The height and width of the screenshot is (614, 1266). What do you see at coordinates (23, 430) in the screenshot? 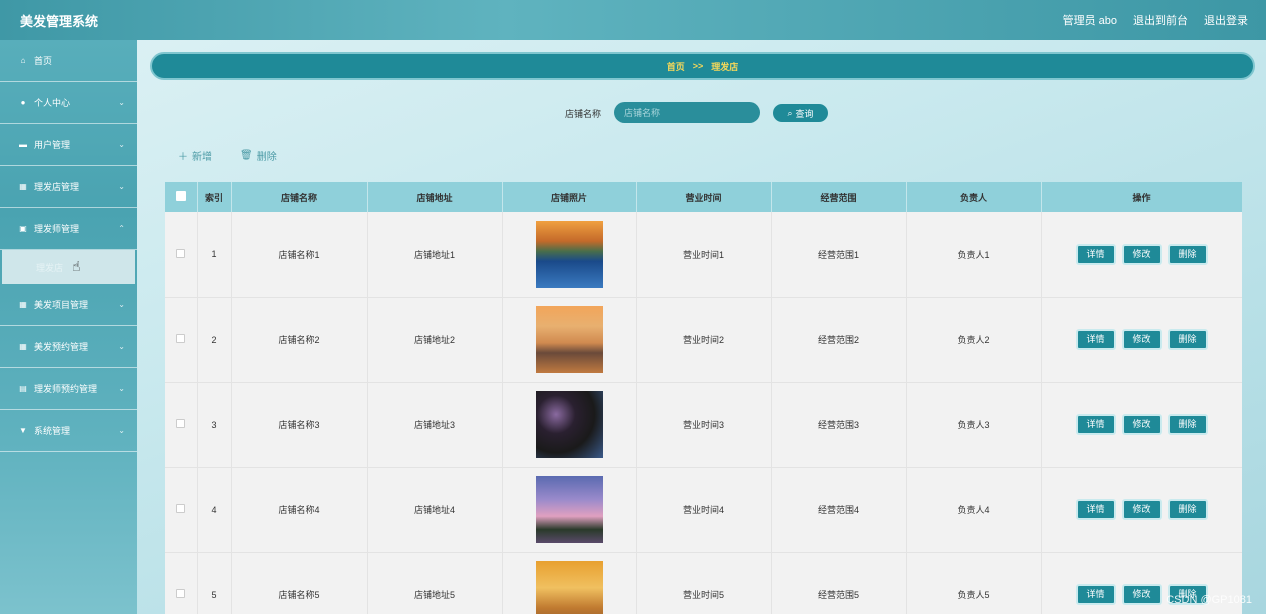
I see `settings-icon: ▼` at bounding box center [23, 430].